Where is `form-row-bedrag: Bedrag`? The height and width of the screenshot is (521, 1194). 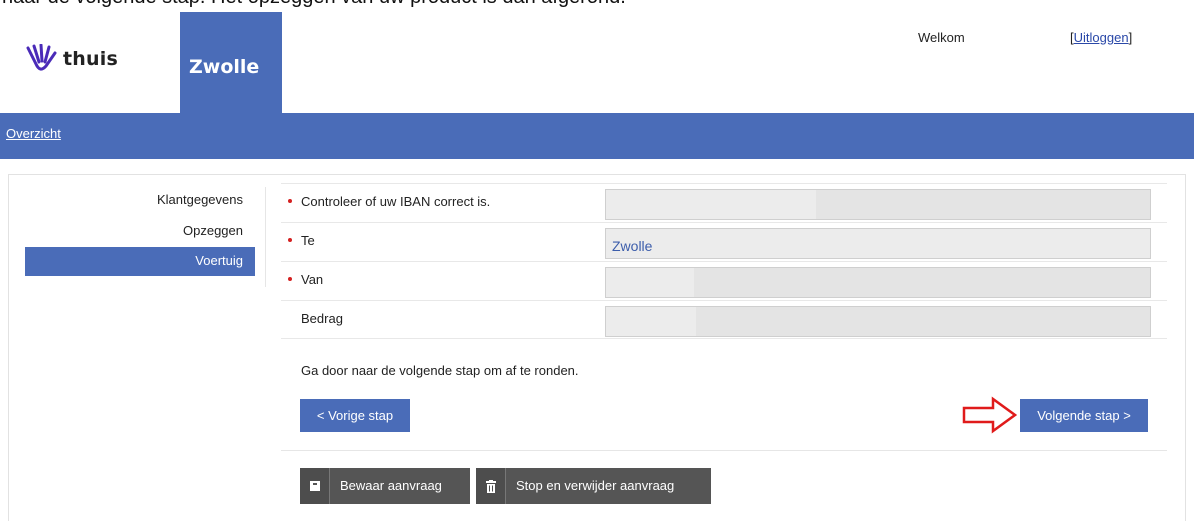
form-row-bedrag: Bedrag is located at coordinates (724, 319).